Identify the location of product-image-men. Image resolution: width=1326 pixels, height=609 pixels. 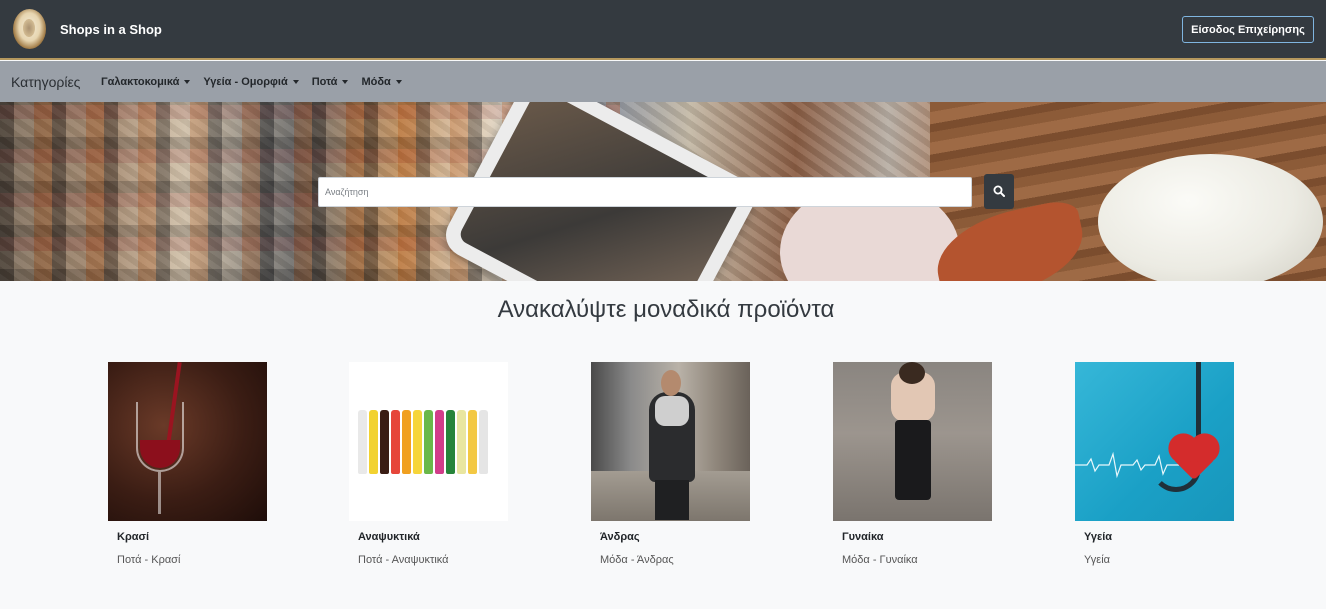
(670, 441).